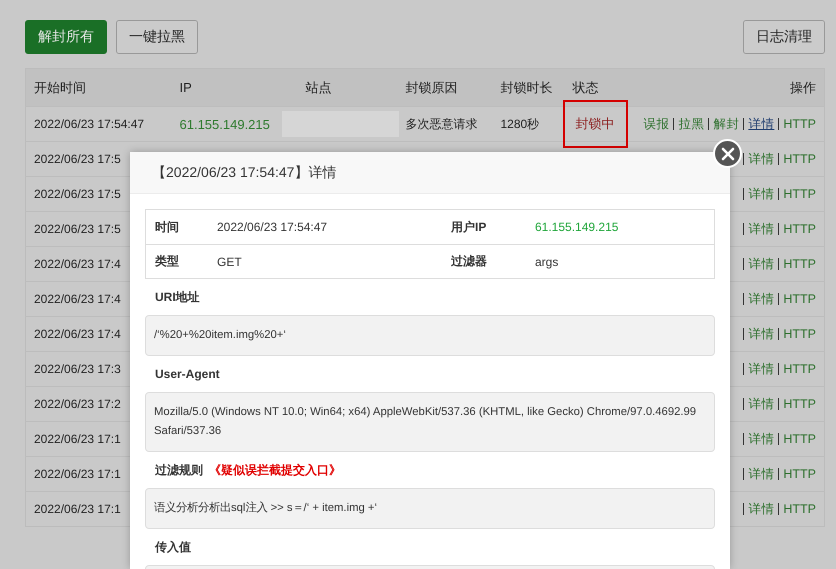 The height and width of the screenshot is (569, 836). I want to click on column-header: 开始时间, so click(60, 87).